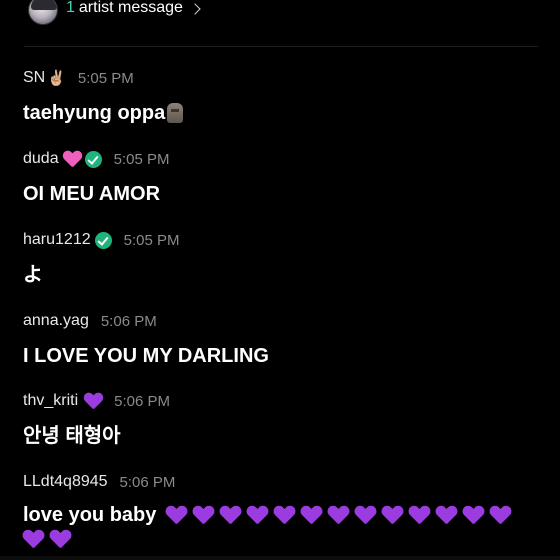 This screenshot has width=560, height=560. Describe the element at coordinates (33, 275) in the screenshot. I see `message-text: よ` at that location.